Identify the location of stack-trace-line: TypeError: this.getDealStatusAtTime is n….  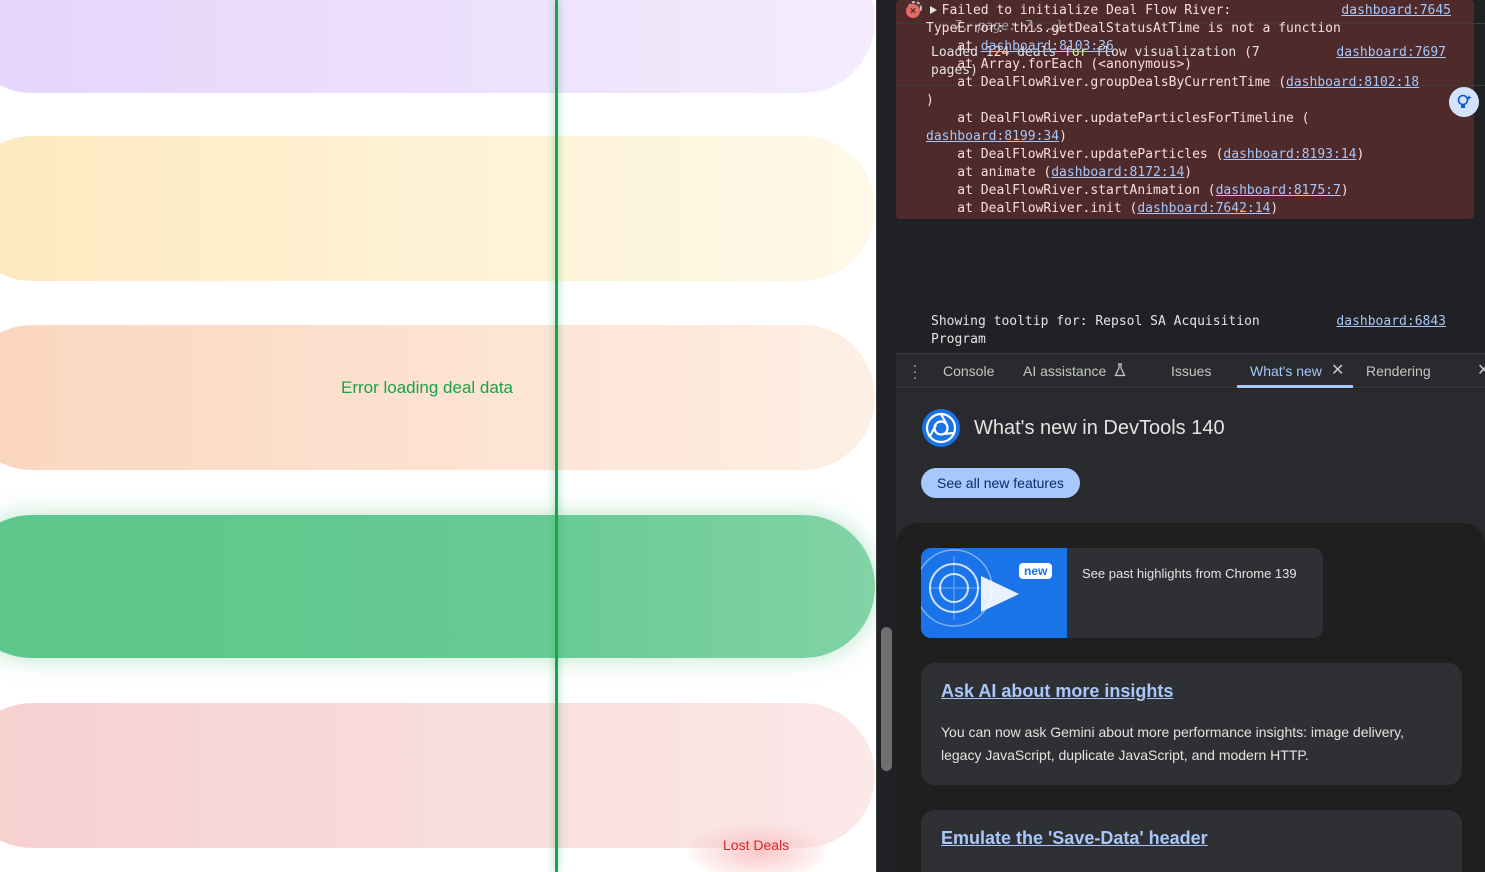
(1172, 29).